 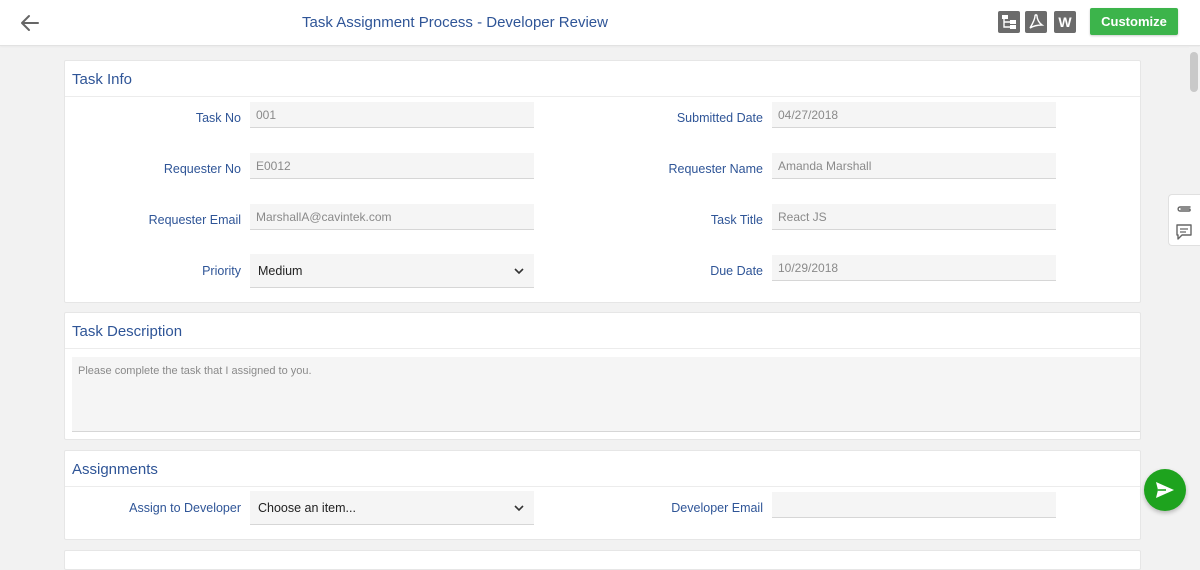 I want to click on developer-email-field, so click(x=914, y=505).